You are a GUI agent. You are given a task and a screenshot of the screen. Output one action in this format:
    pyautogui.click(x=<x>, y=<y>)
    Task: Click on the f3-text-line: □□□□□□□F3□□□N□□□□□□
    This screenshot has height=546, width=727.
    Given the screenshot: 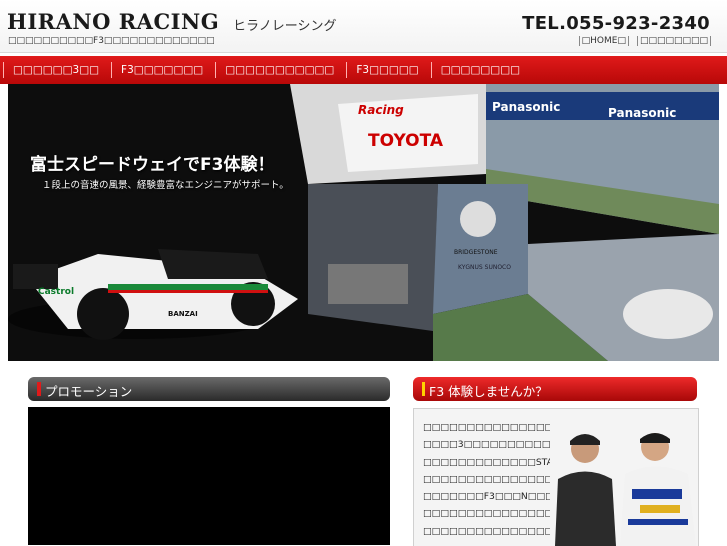 What is the action you would take?
    pyautogui.click(x=491, y=497)
    